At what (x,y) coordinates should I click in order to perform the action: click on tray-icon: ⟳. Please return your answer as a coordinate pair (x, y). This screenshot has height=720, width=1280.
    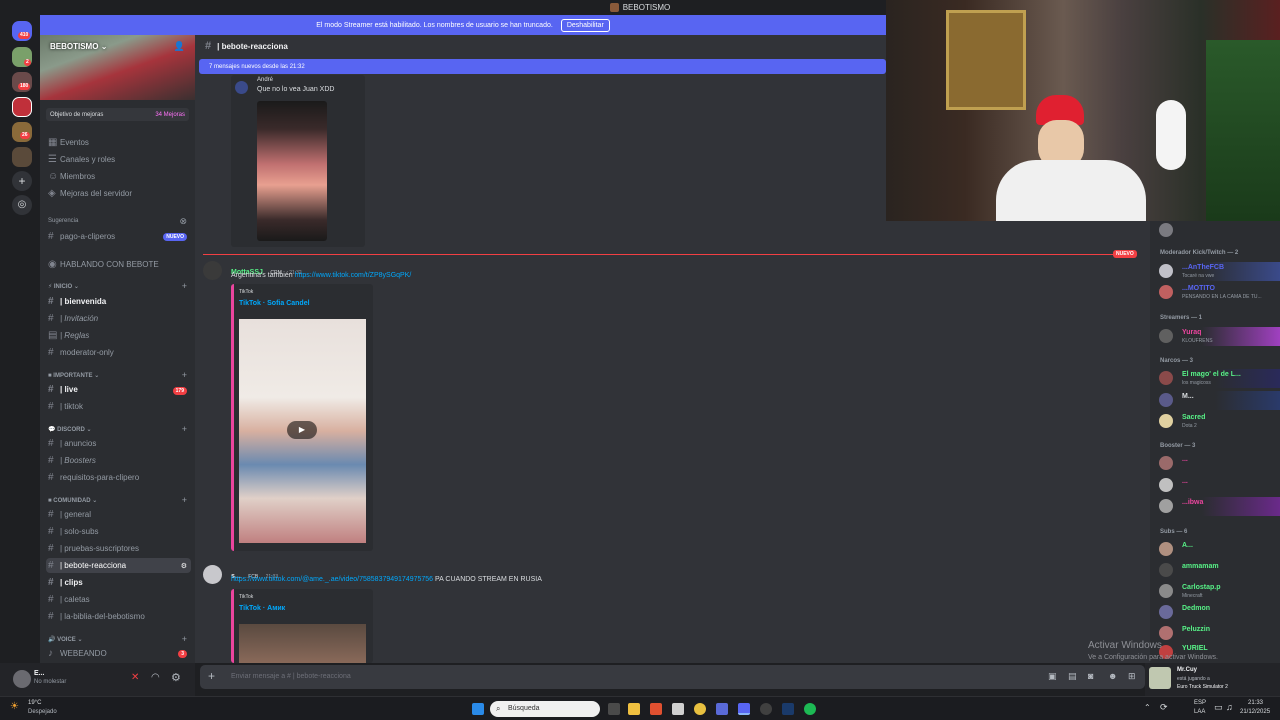
    Looking at the image, I should click on (1164, 707).